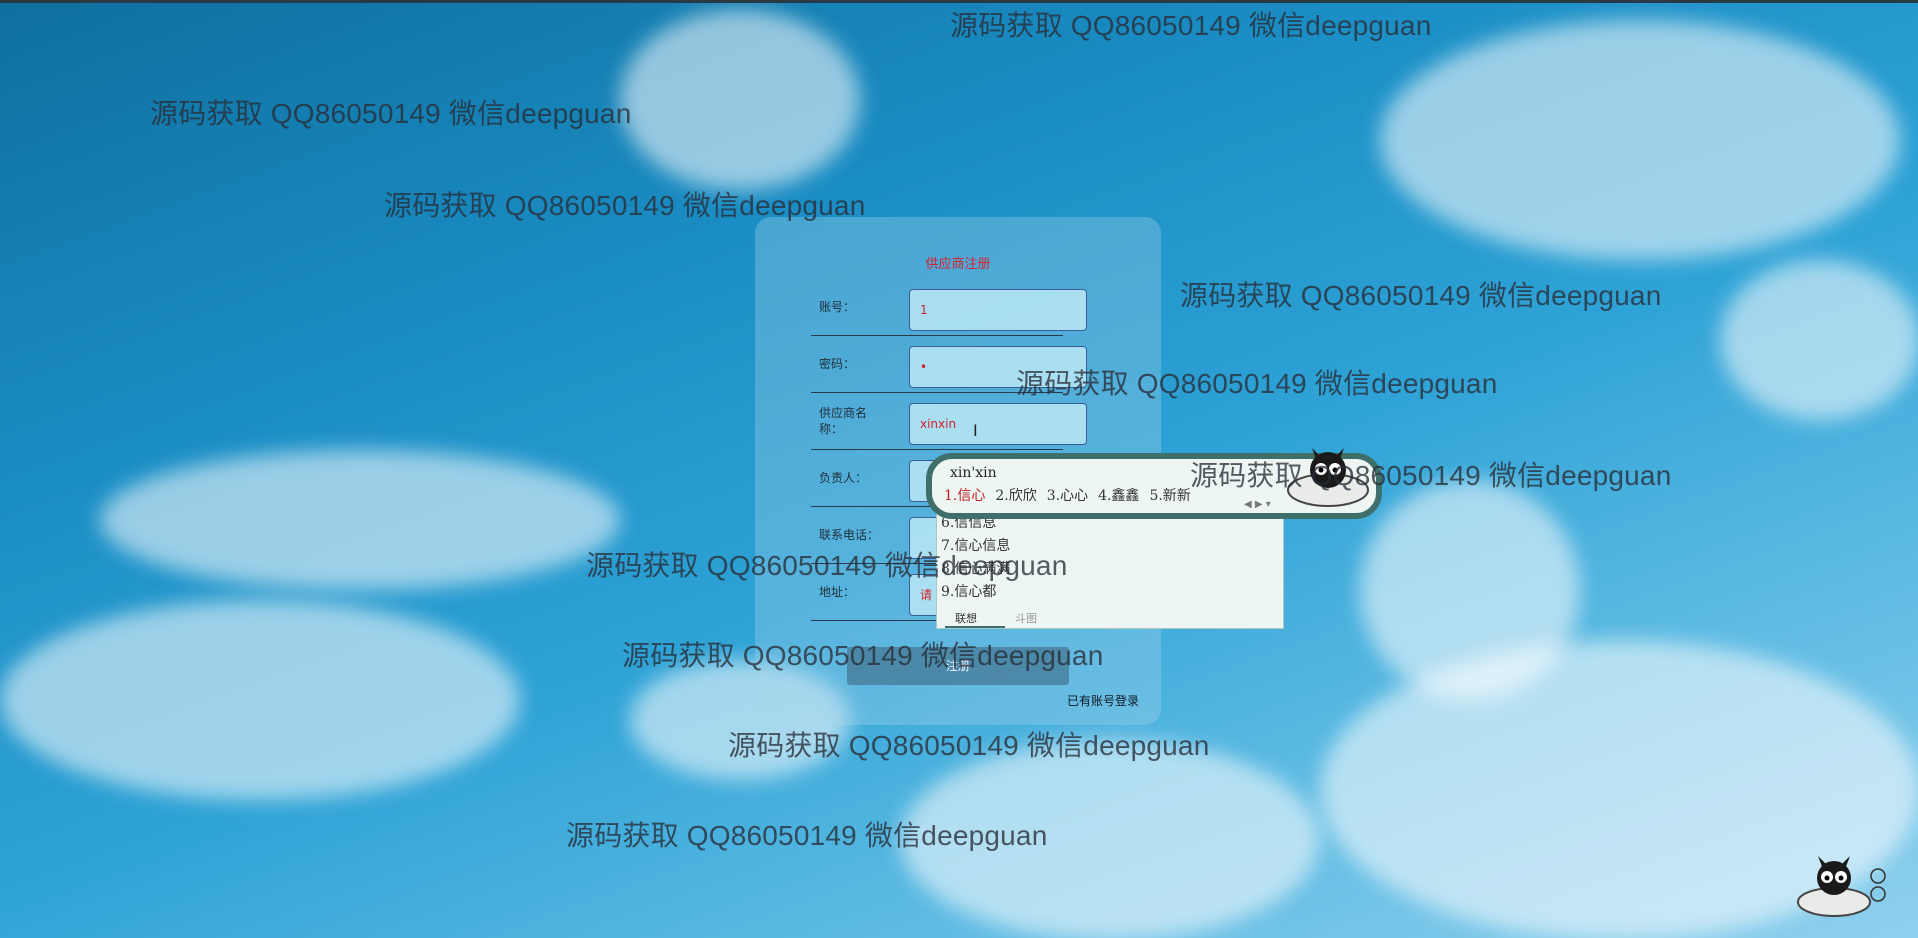 The image size is (1918, 938). Describe the element at coordinates (1118, 496) in the screenshot. I see `ime-candidate: 4.鑫鑫` at that location.